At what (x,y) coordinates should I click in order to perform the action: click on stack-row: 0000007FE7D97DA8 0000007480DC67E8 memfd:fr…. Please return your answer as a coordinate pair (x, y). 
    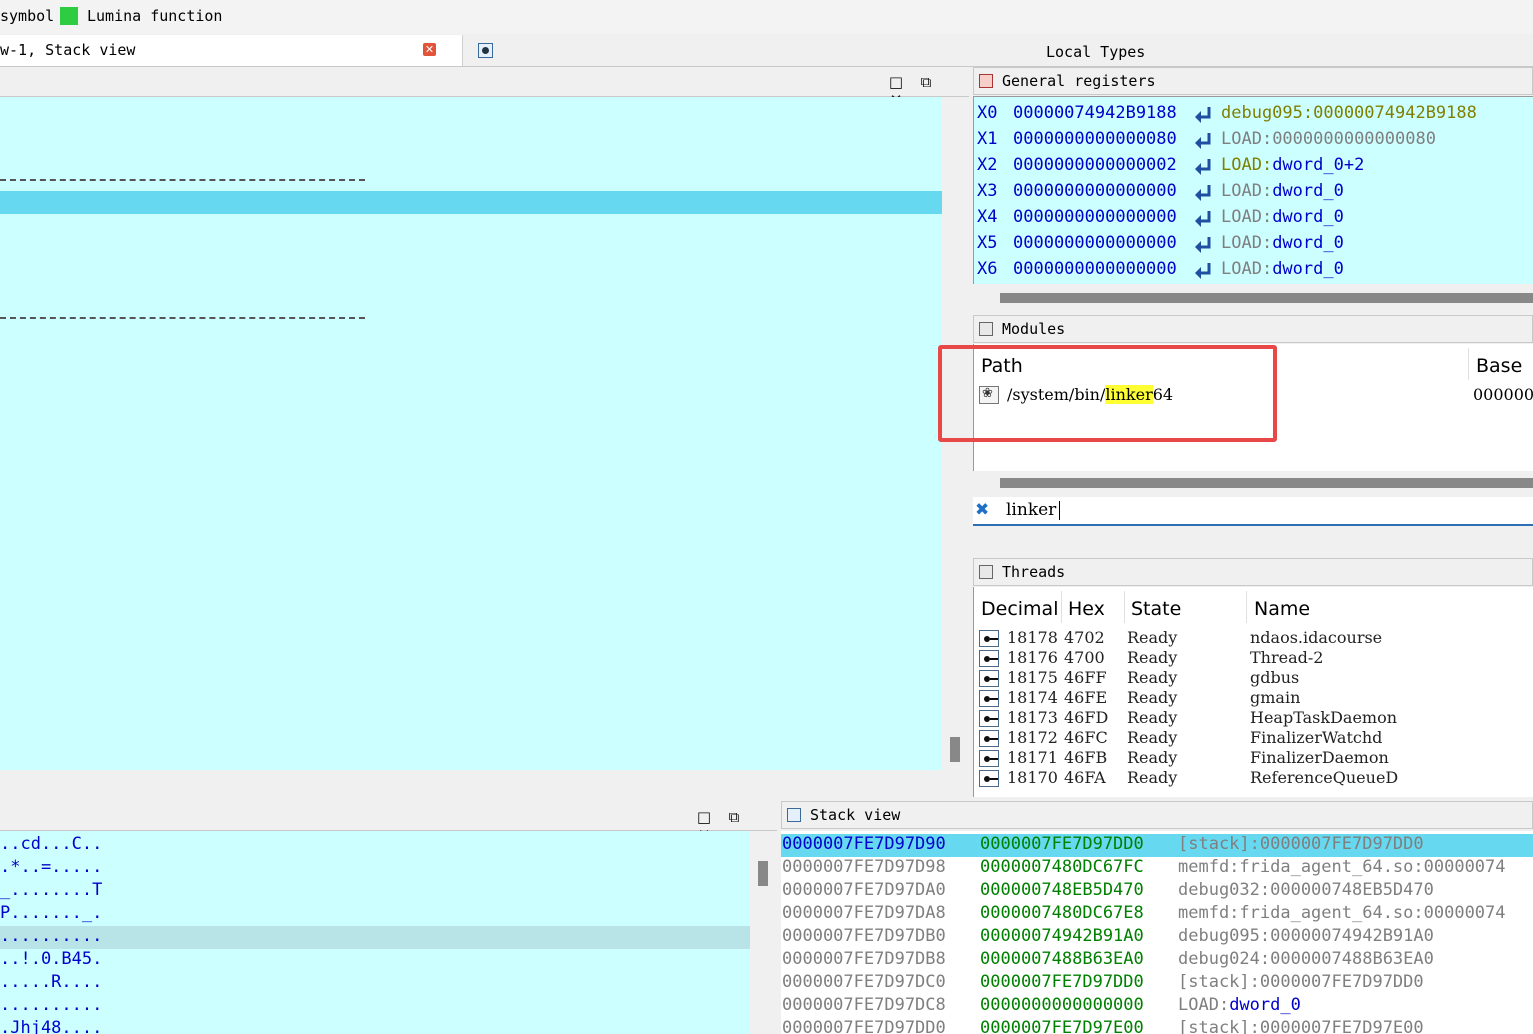
    Looking at the image, I should click on (1157, 914).